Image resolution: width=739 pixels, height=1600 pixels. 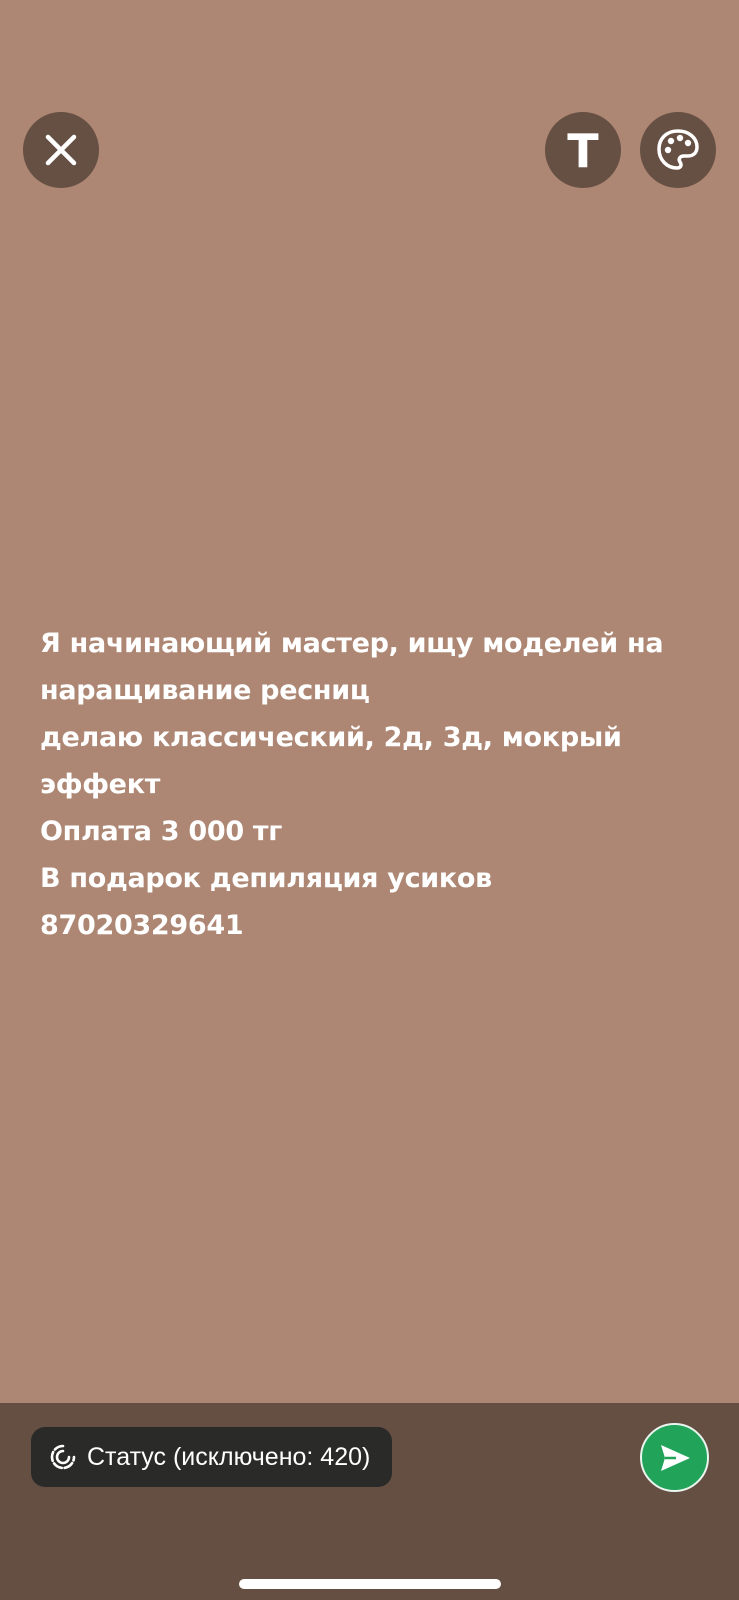 I want to click on status-text-line: Я начинающий мастер, ищу моделей на, so click(x=352, y=643).